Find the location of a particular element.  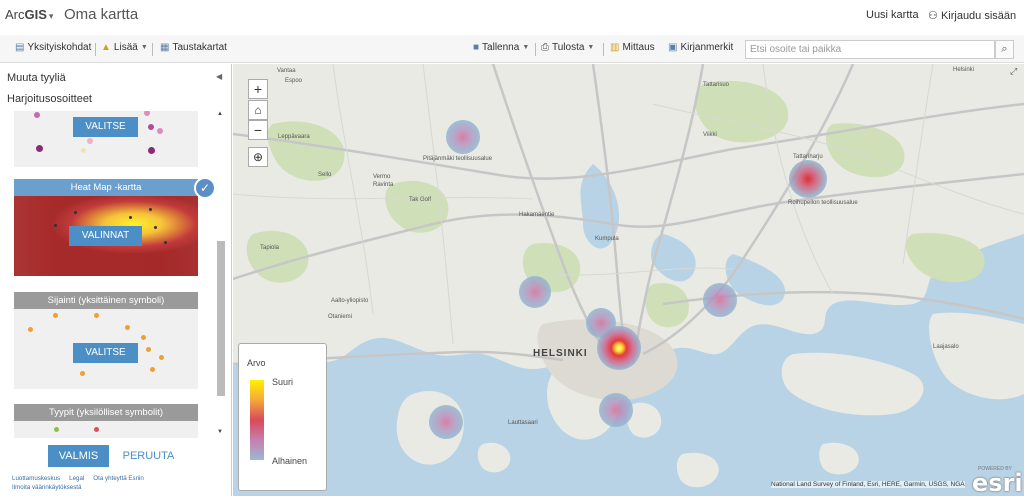

cancel-button: PERUUTA is located at coordinates (148, 456).